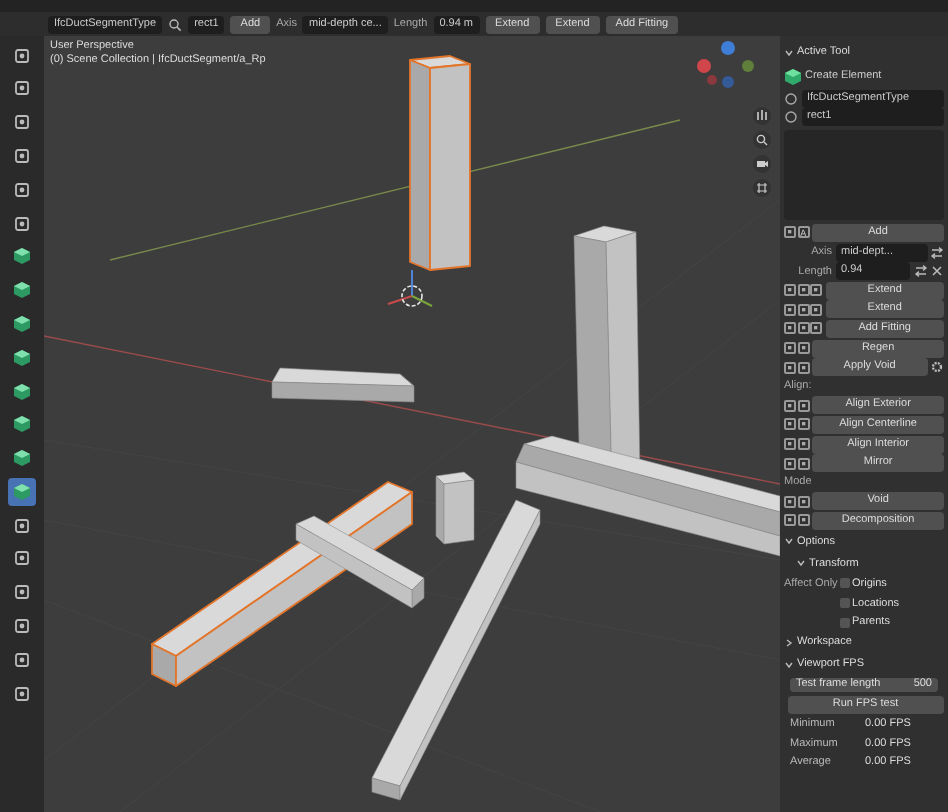 The width and height of the screenshot is (948, 812). What do you see at coordinates (762, 164) in the screenshot?
I see `camera-icon` at bounding box center [762, 164].